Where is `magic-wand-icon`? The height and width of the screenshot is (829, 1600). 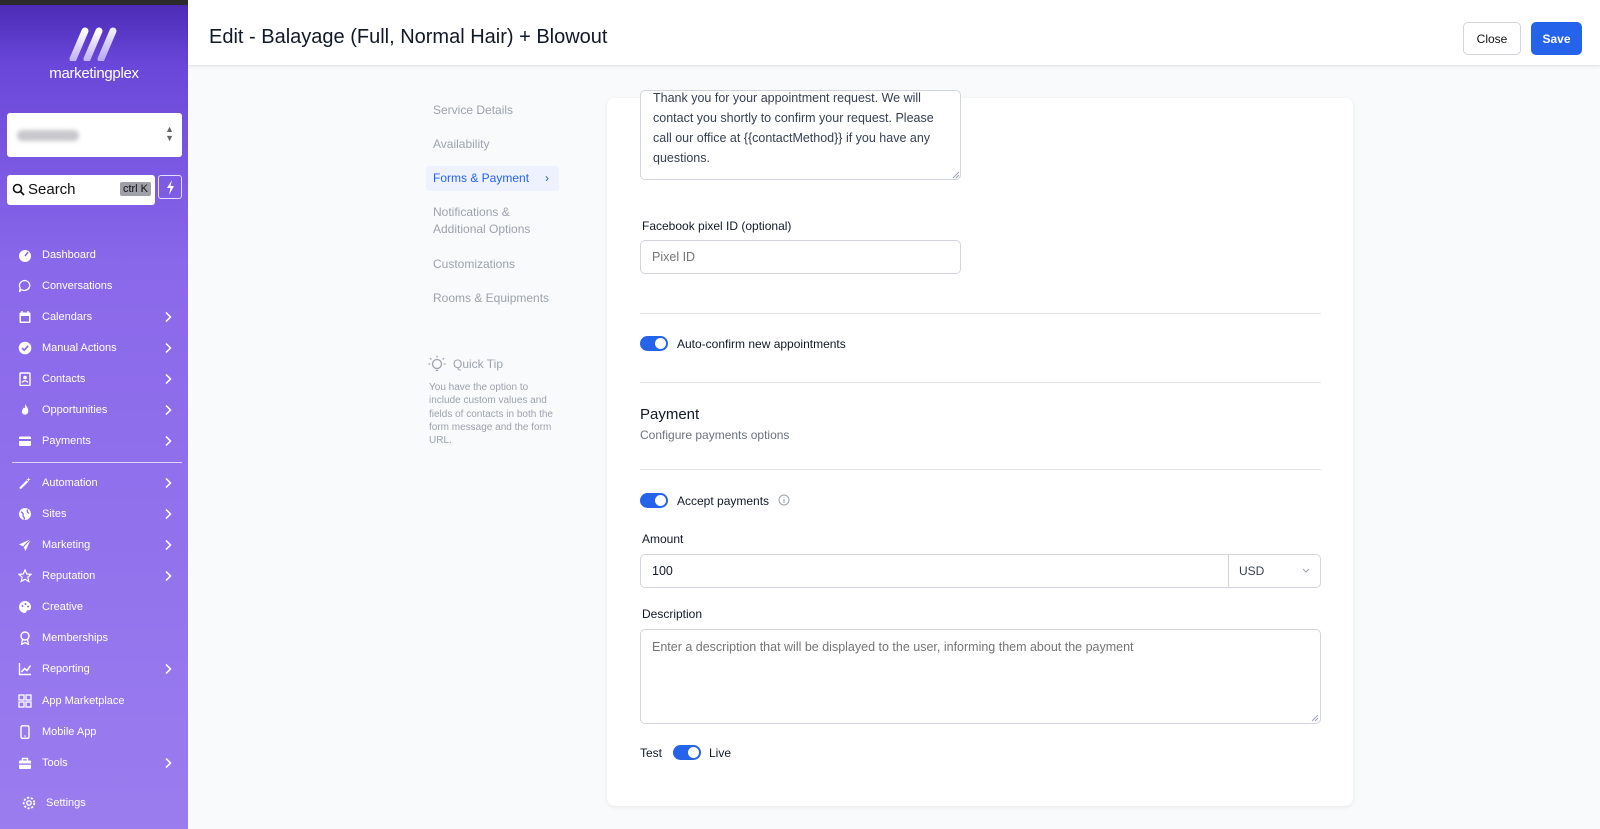
magic-wand-icon is located at coordinates (25, 483).